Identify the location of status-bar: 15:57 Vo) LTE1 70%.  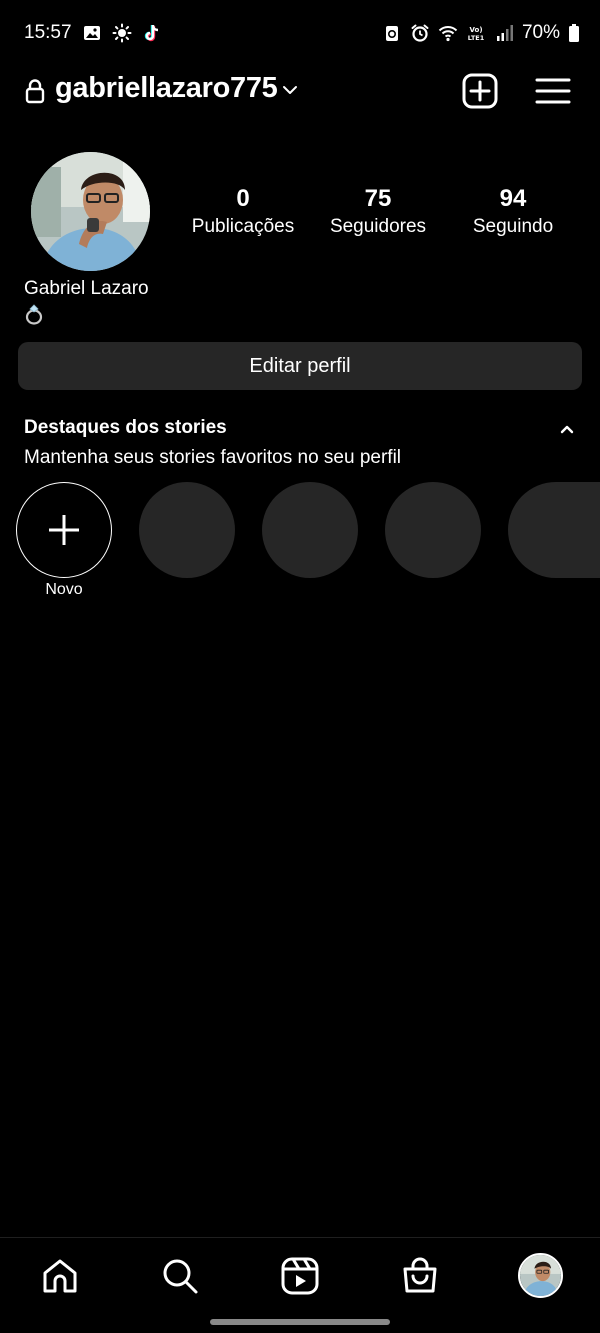
(300, 34).